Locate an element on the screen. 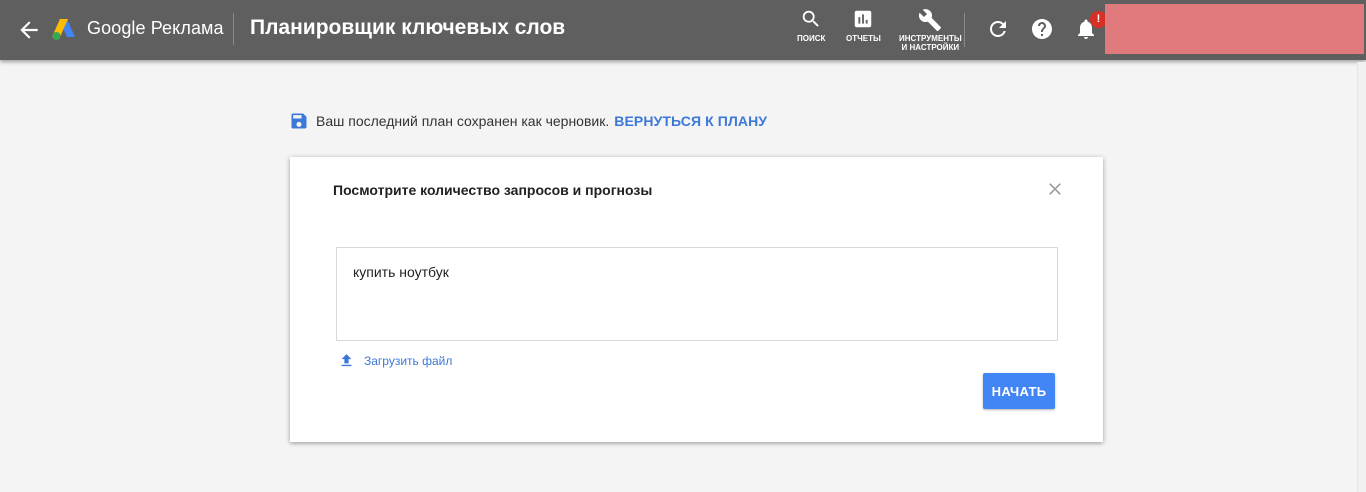  back-arrow-icon is located at coordinates (29, 30).